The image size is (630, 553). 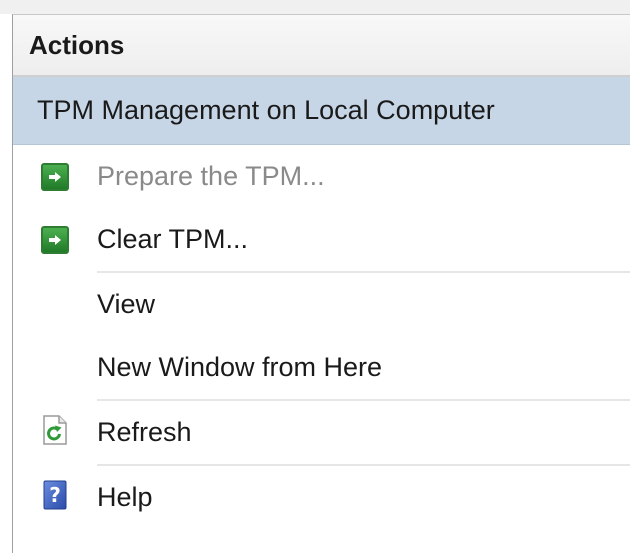 What do you see at coordinates (315, 7) in the screenshot?
I see `window-top-strip` at bounding box center [315, 7].